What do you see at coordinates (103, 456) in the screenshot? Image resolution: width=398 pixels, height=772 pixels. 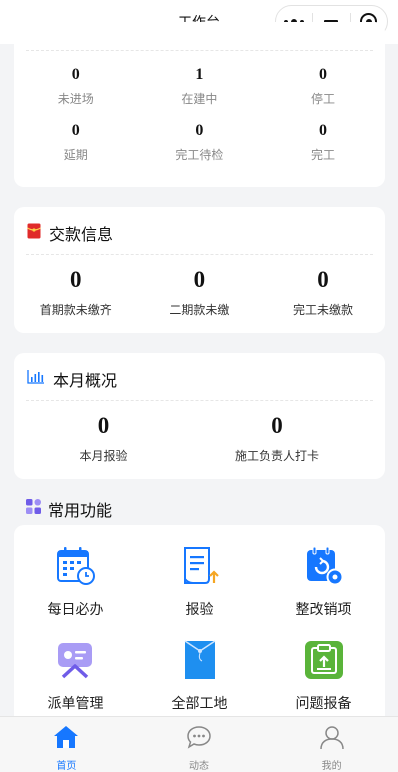 I see `month-label: 本月报验` at bounding box center [103, 456].